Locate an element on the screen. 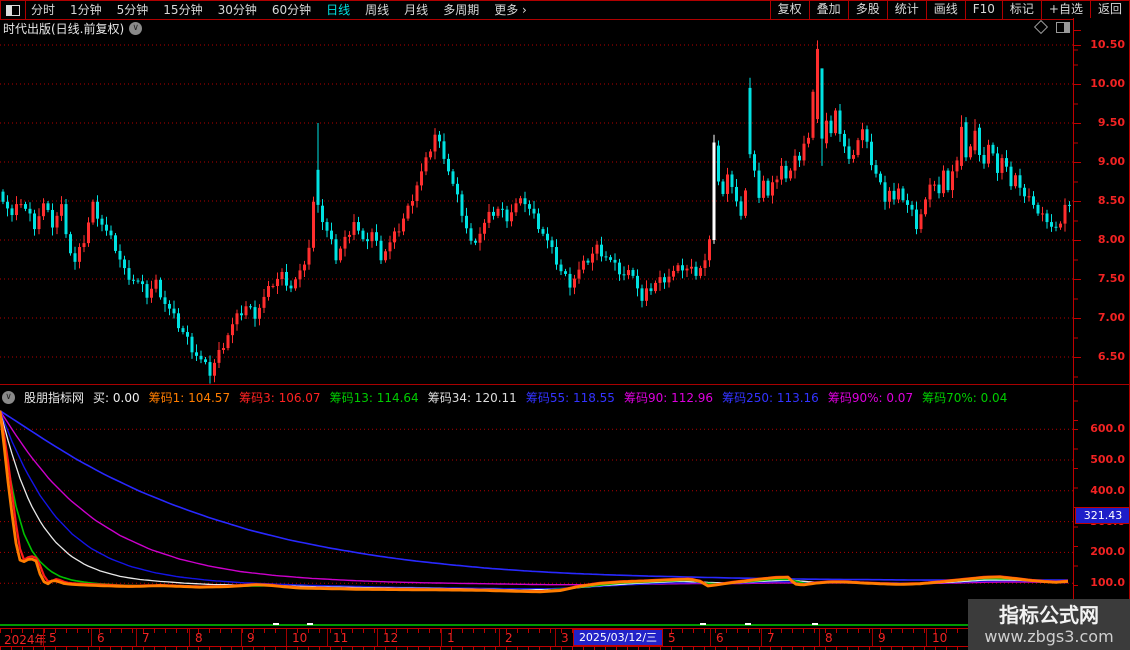 The height and width of the screenshot is (650, 1130). timeframe-bar: 分时 1分钟 5分钟 15分钟 30分钟 60分钟 日线 周线 月线 多周期 更多 › is located at coordinates (279, 10).